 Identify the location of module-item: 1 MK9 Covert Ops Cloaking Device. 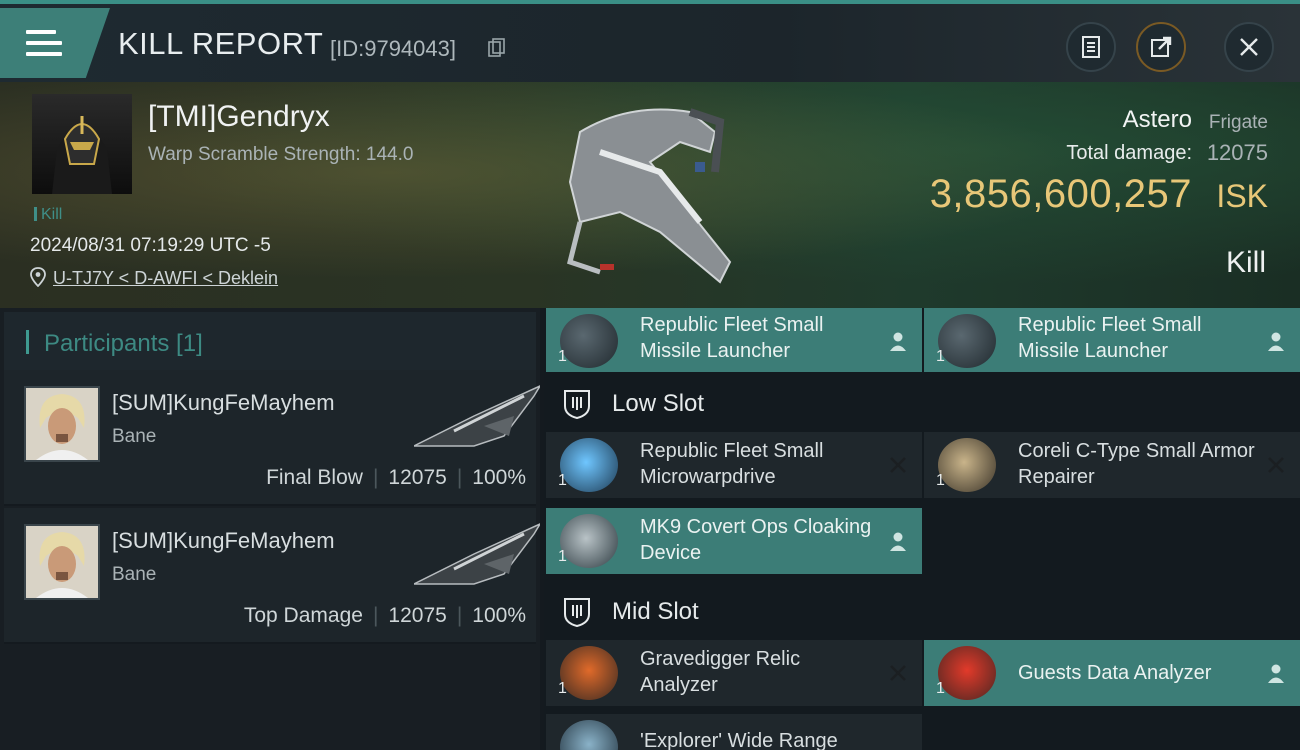
(734, 541).